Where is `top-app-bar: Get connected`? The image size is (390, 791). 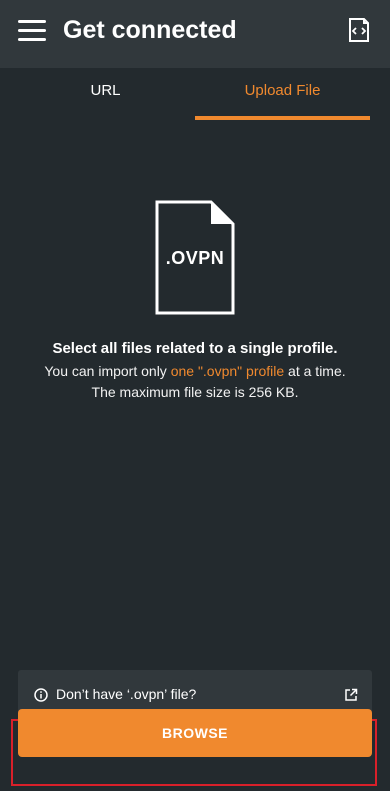
top-app-bar: Get connected is located at coordinates (195, 34).